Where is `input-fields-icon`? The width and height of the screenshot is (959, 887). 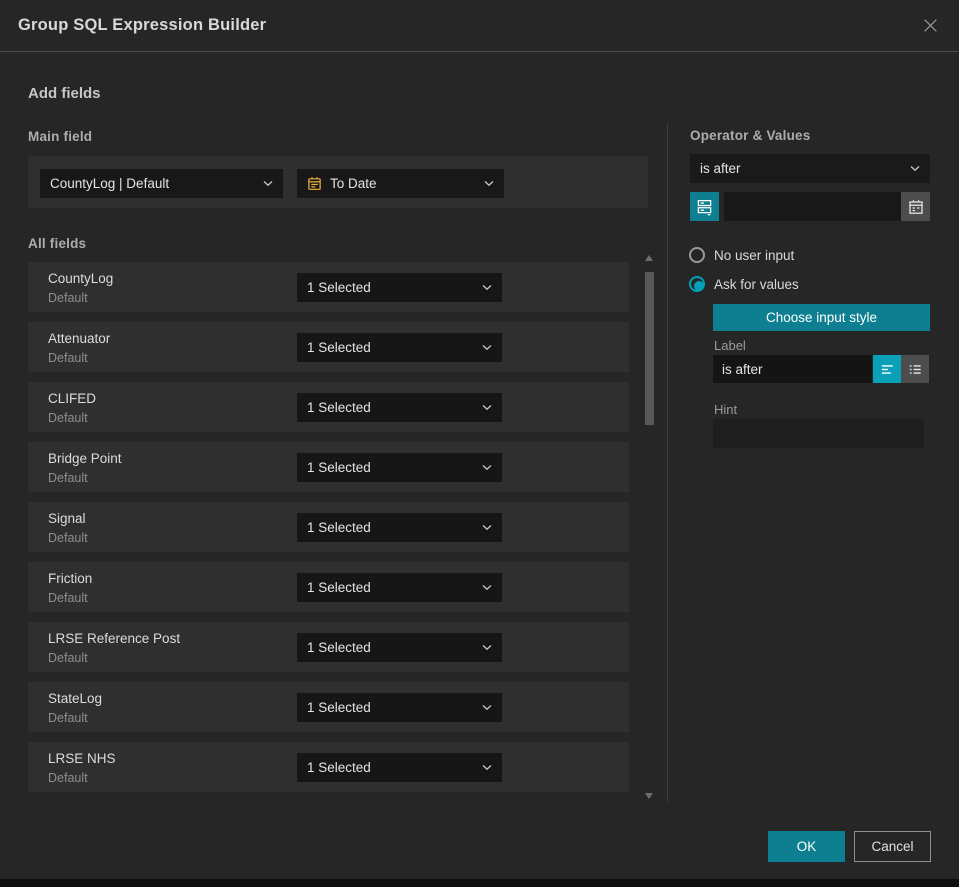
input-fields-icon is located at coordinates (704, 207).